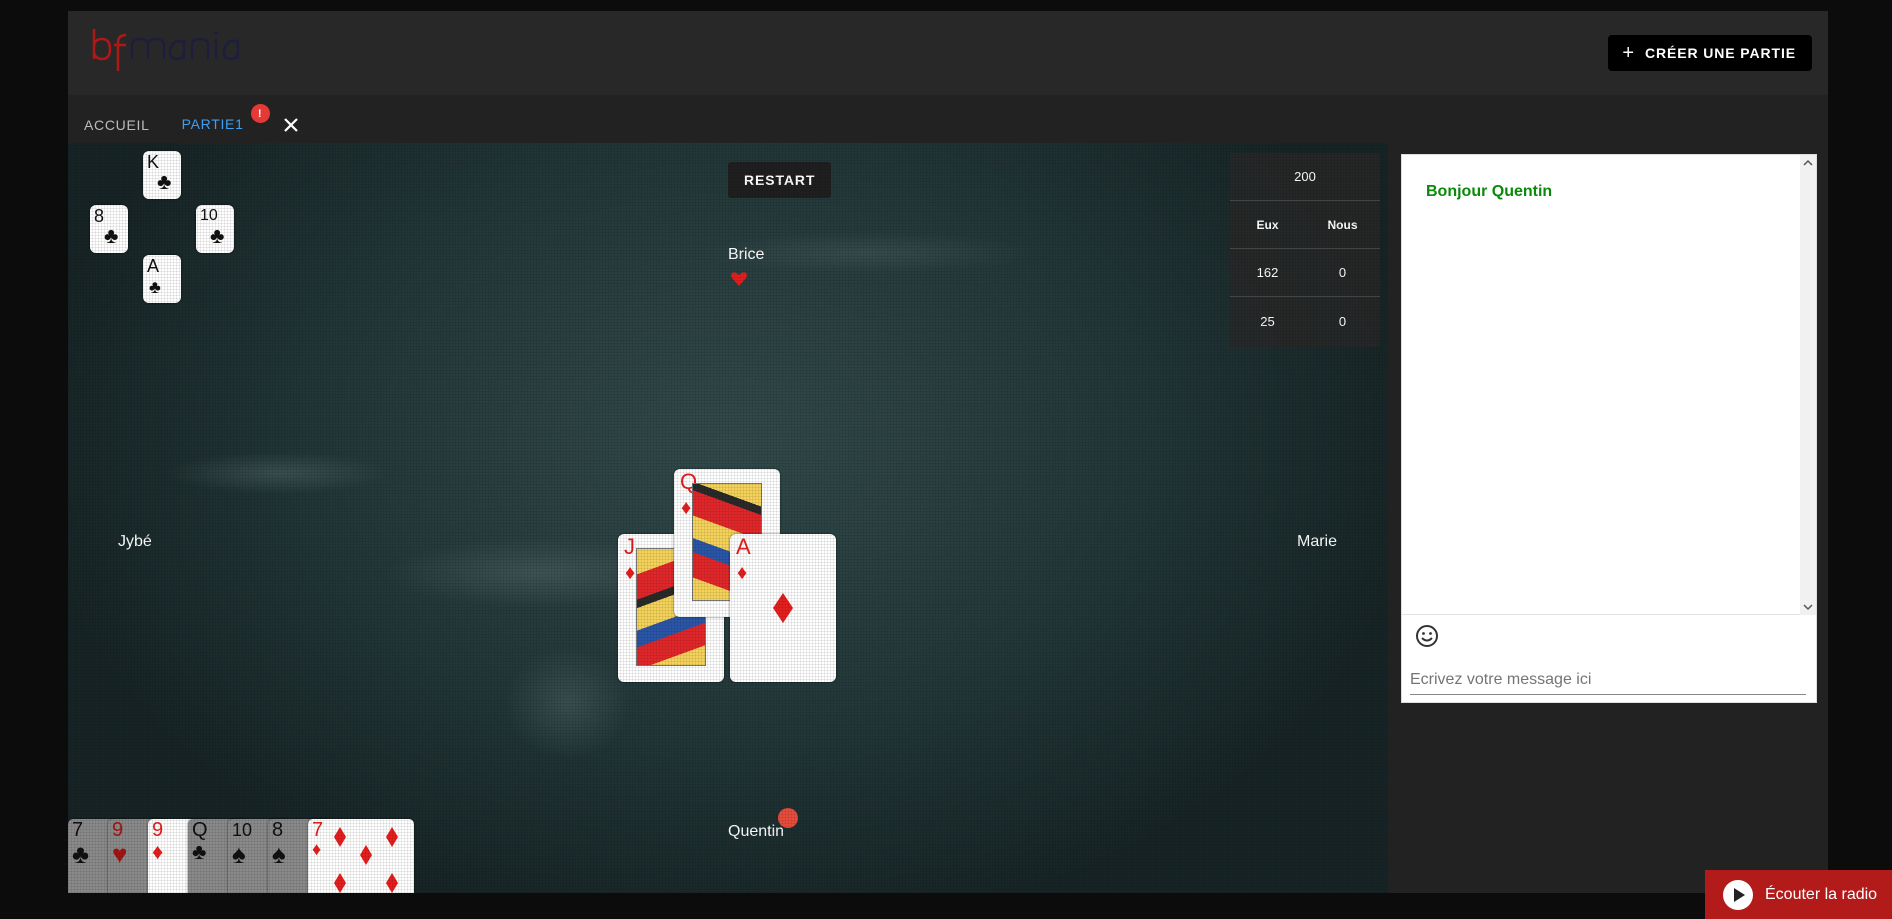 This screenshot has height=919, width=1892. Describe the element at coordinates (1808, 385) in the screenshot. I see `chat-scrollbar` at that location.